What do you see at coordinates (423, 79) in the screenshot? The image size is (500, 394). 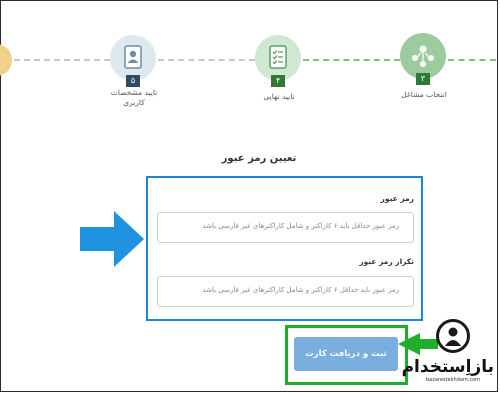 I see `step-number-badge: ۳` at bounding box center [423, 79].